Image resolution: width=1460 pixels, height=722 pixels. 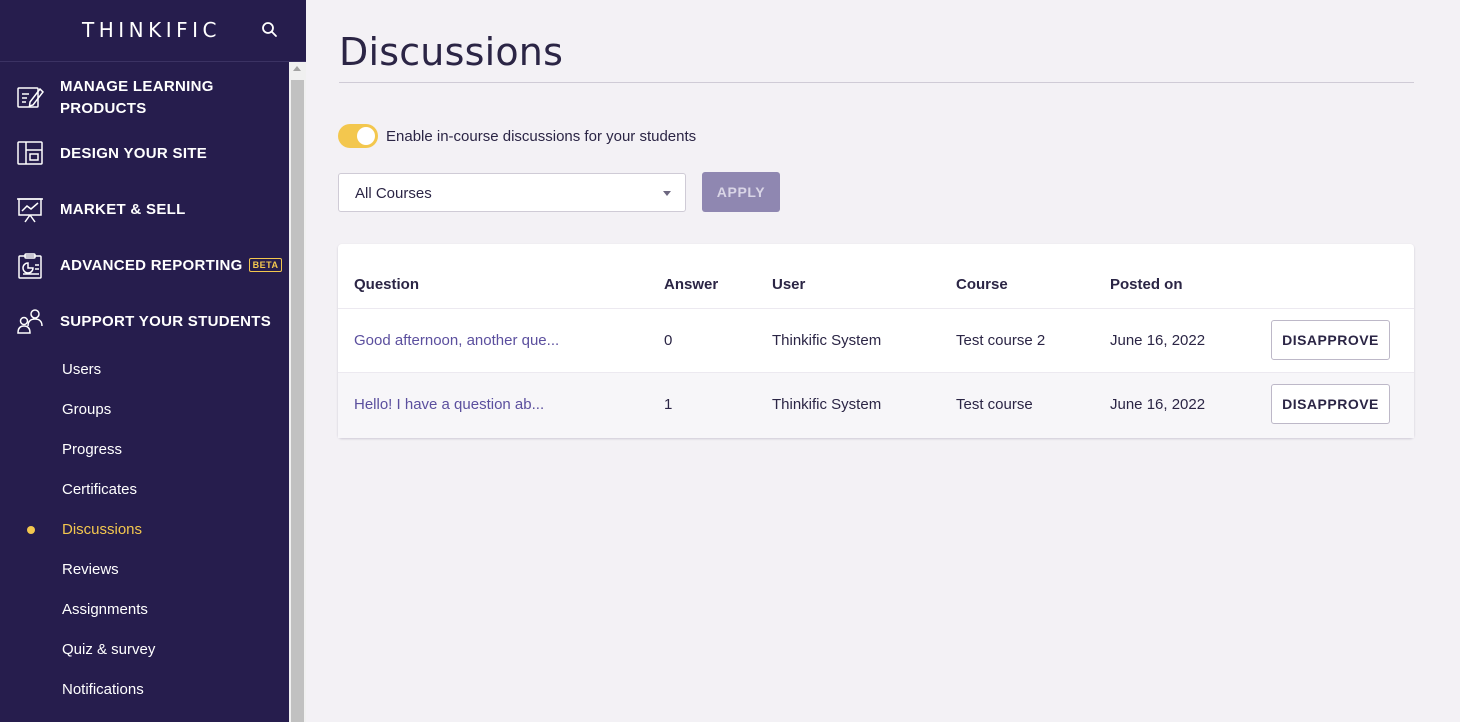 I want to click on sidebar-item-progress: Progress, so click(x=92, y=450).